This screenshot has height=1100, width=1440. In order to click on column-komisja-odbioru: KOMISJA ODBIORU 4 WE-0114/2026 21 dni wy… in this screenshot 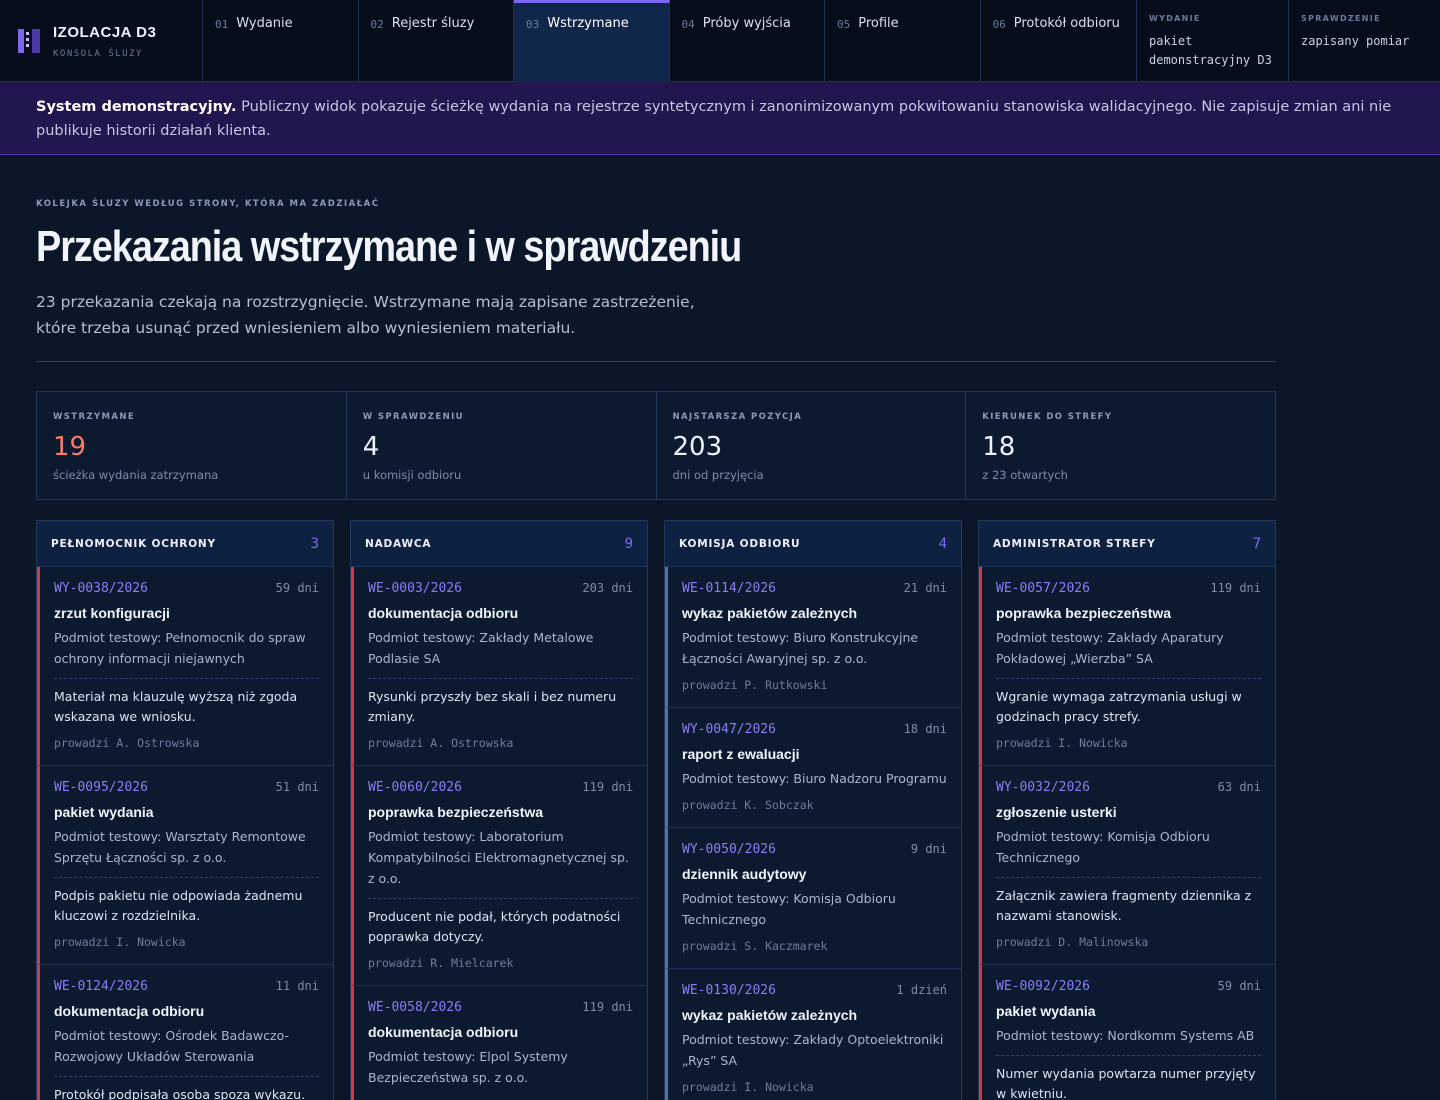, I will do `click(813, 810)`.